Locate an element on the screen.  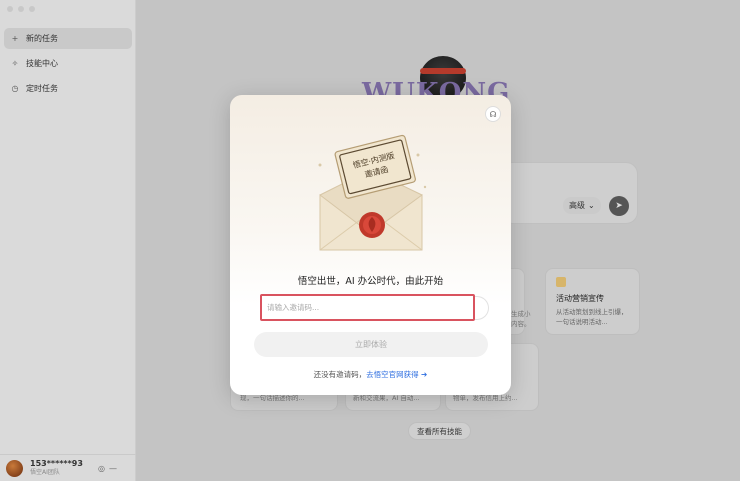
sidebar-item-label: 新的任务 is located at coordinates (42, 38).